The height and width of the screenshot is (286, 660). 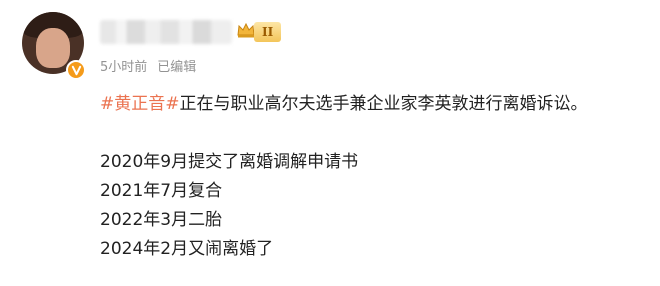 What do you see at coordinates (140, 104) in the screenshot?
I see `hashtag-link: #黄正音#` at bounding box center [140, 104].